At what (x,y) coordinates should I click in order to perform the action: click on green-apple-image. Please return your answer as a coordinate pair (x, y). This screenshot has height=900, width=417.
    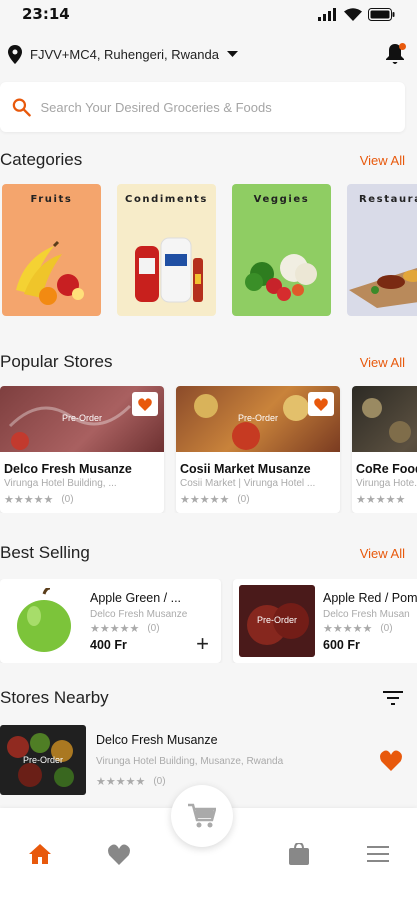
    Looking at the image, I should click on (44, 620).